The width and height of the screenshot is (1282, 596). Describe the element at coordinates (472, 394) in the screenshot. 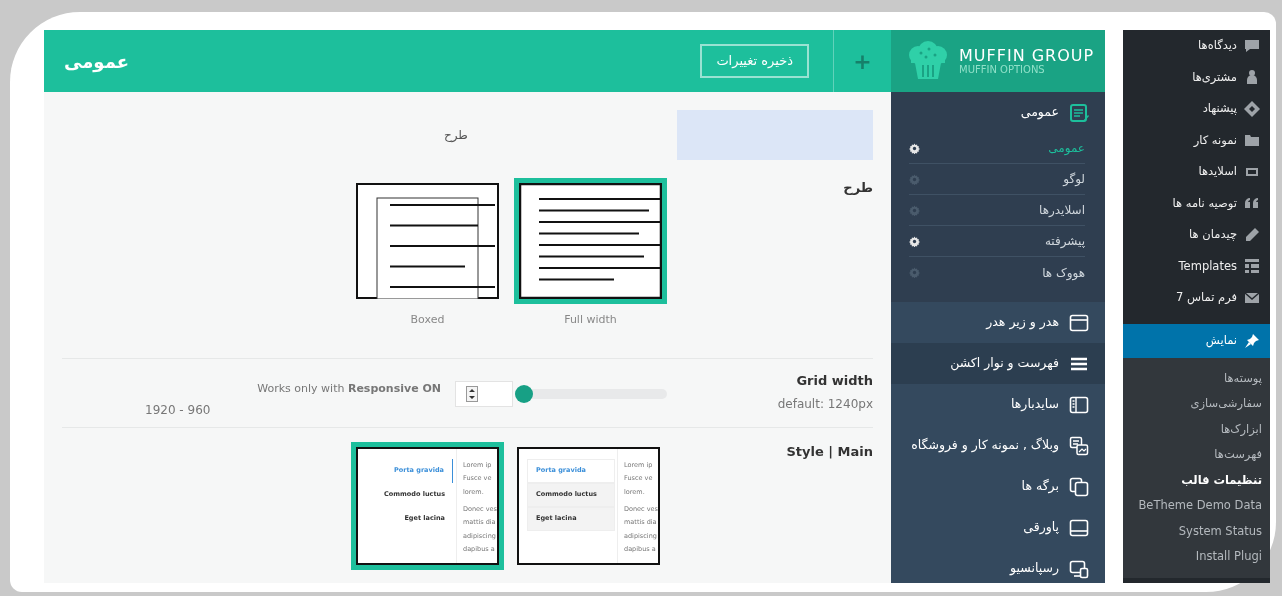

I see `spinner-icon` at that location.